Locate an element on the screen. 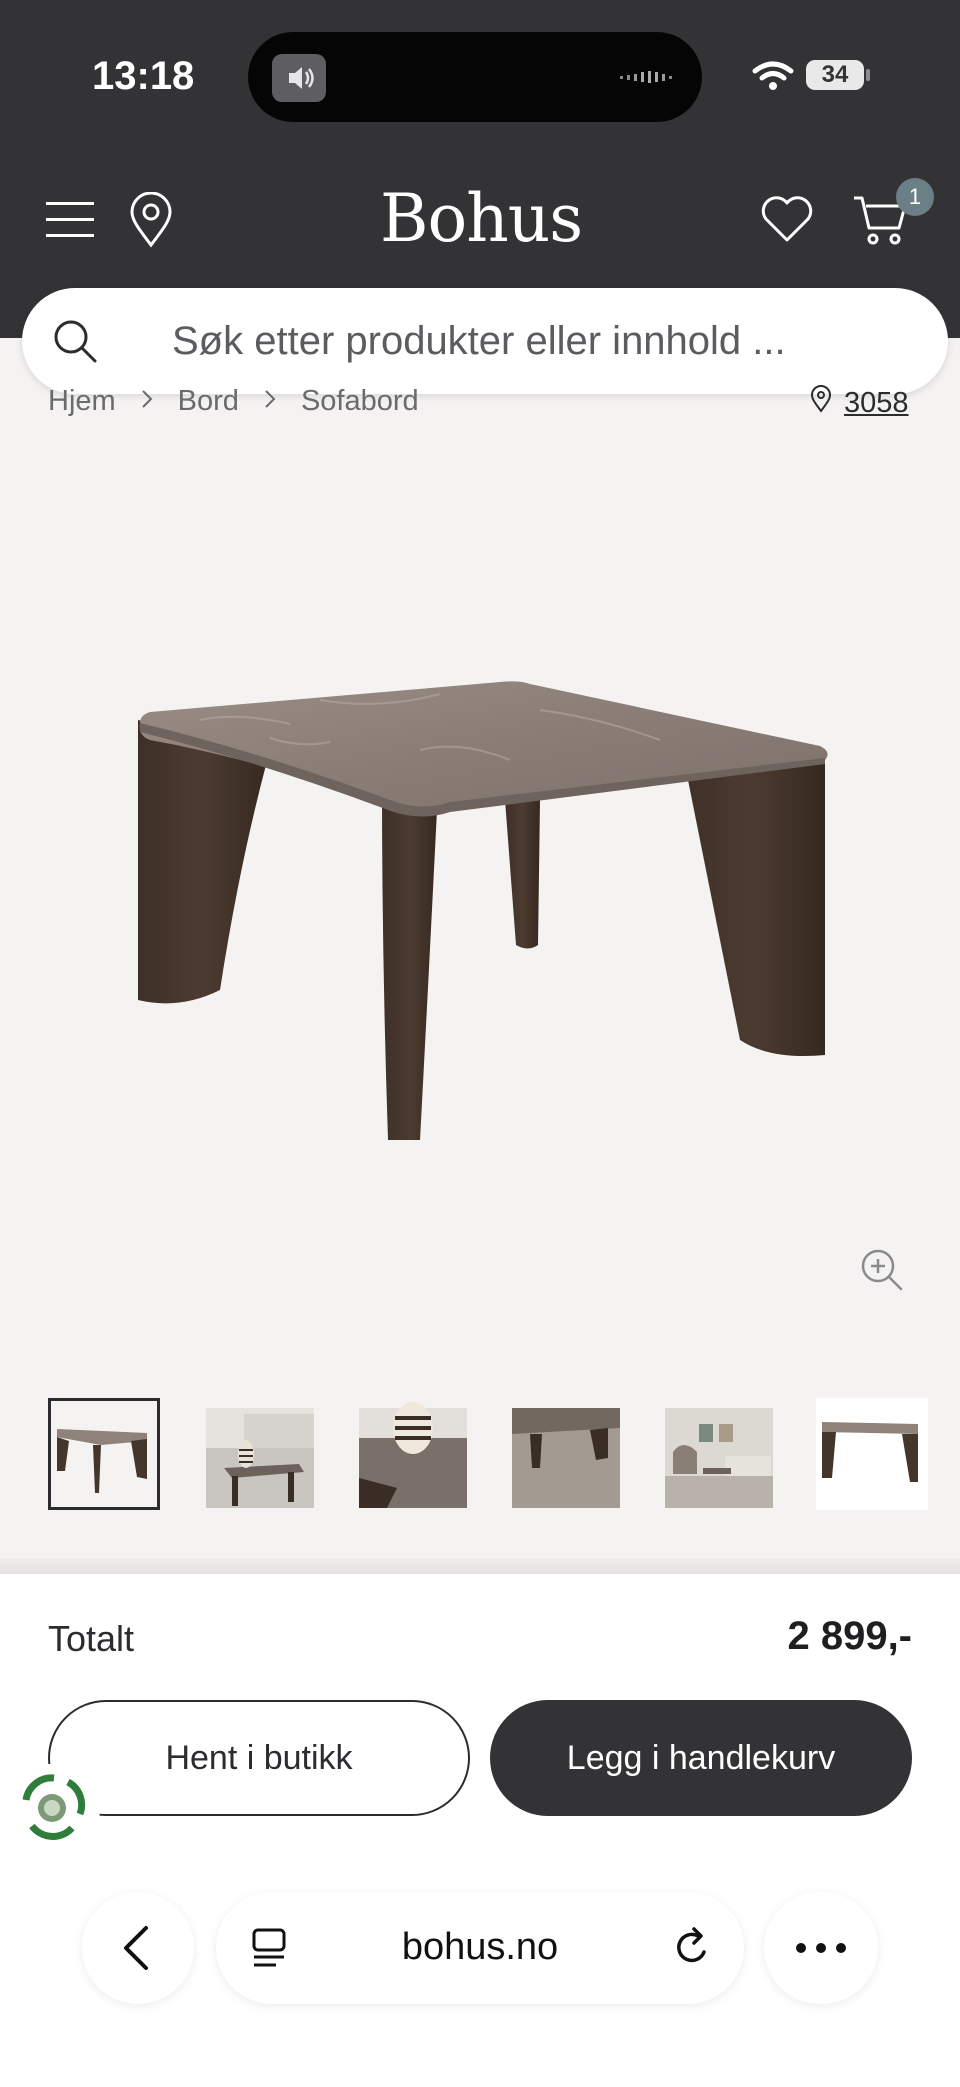 This screenshot has width=960, height=2087. heart-icon is located at coordinates (787, 219).